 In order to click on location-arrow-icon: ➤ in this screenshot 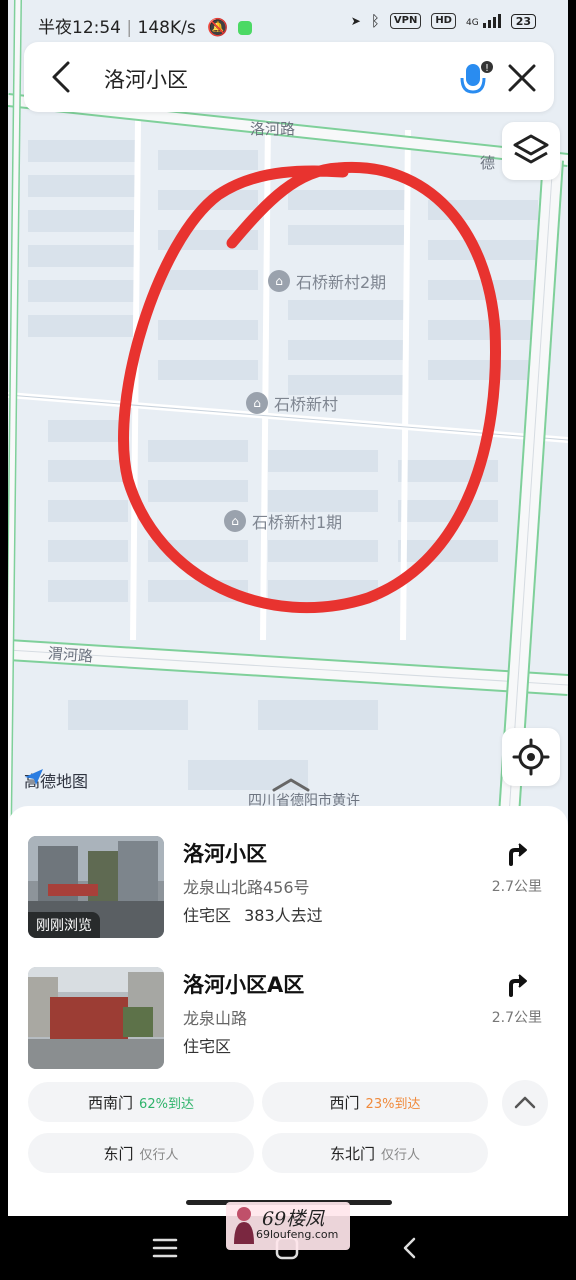, I will do `click(355, 21)`.